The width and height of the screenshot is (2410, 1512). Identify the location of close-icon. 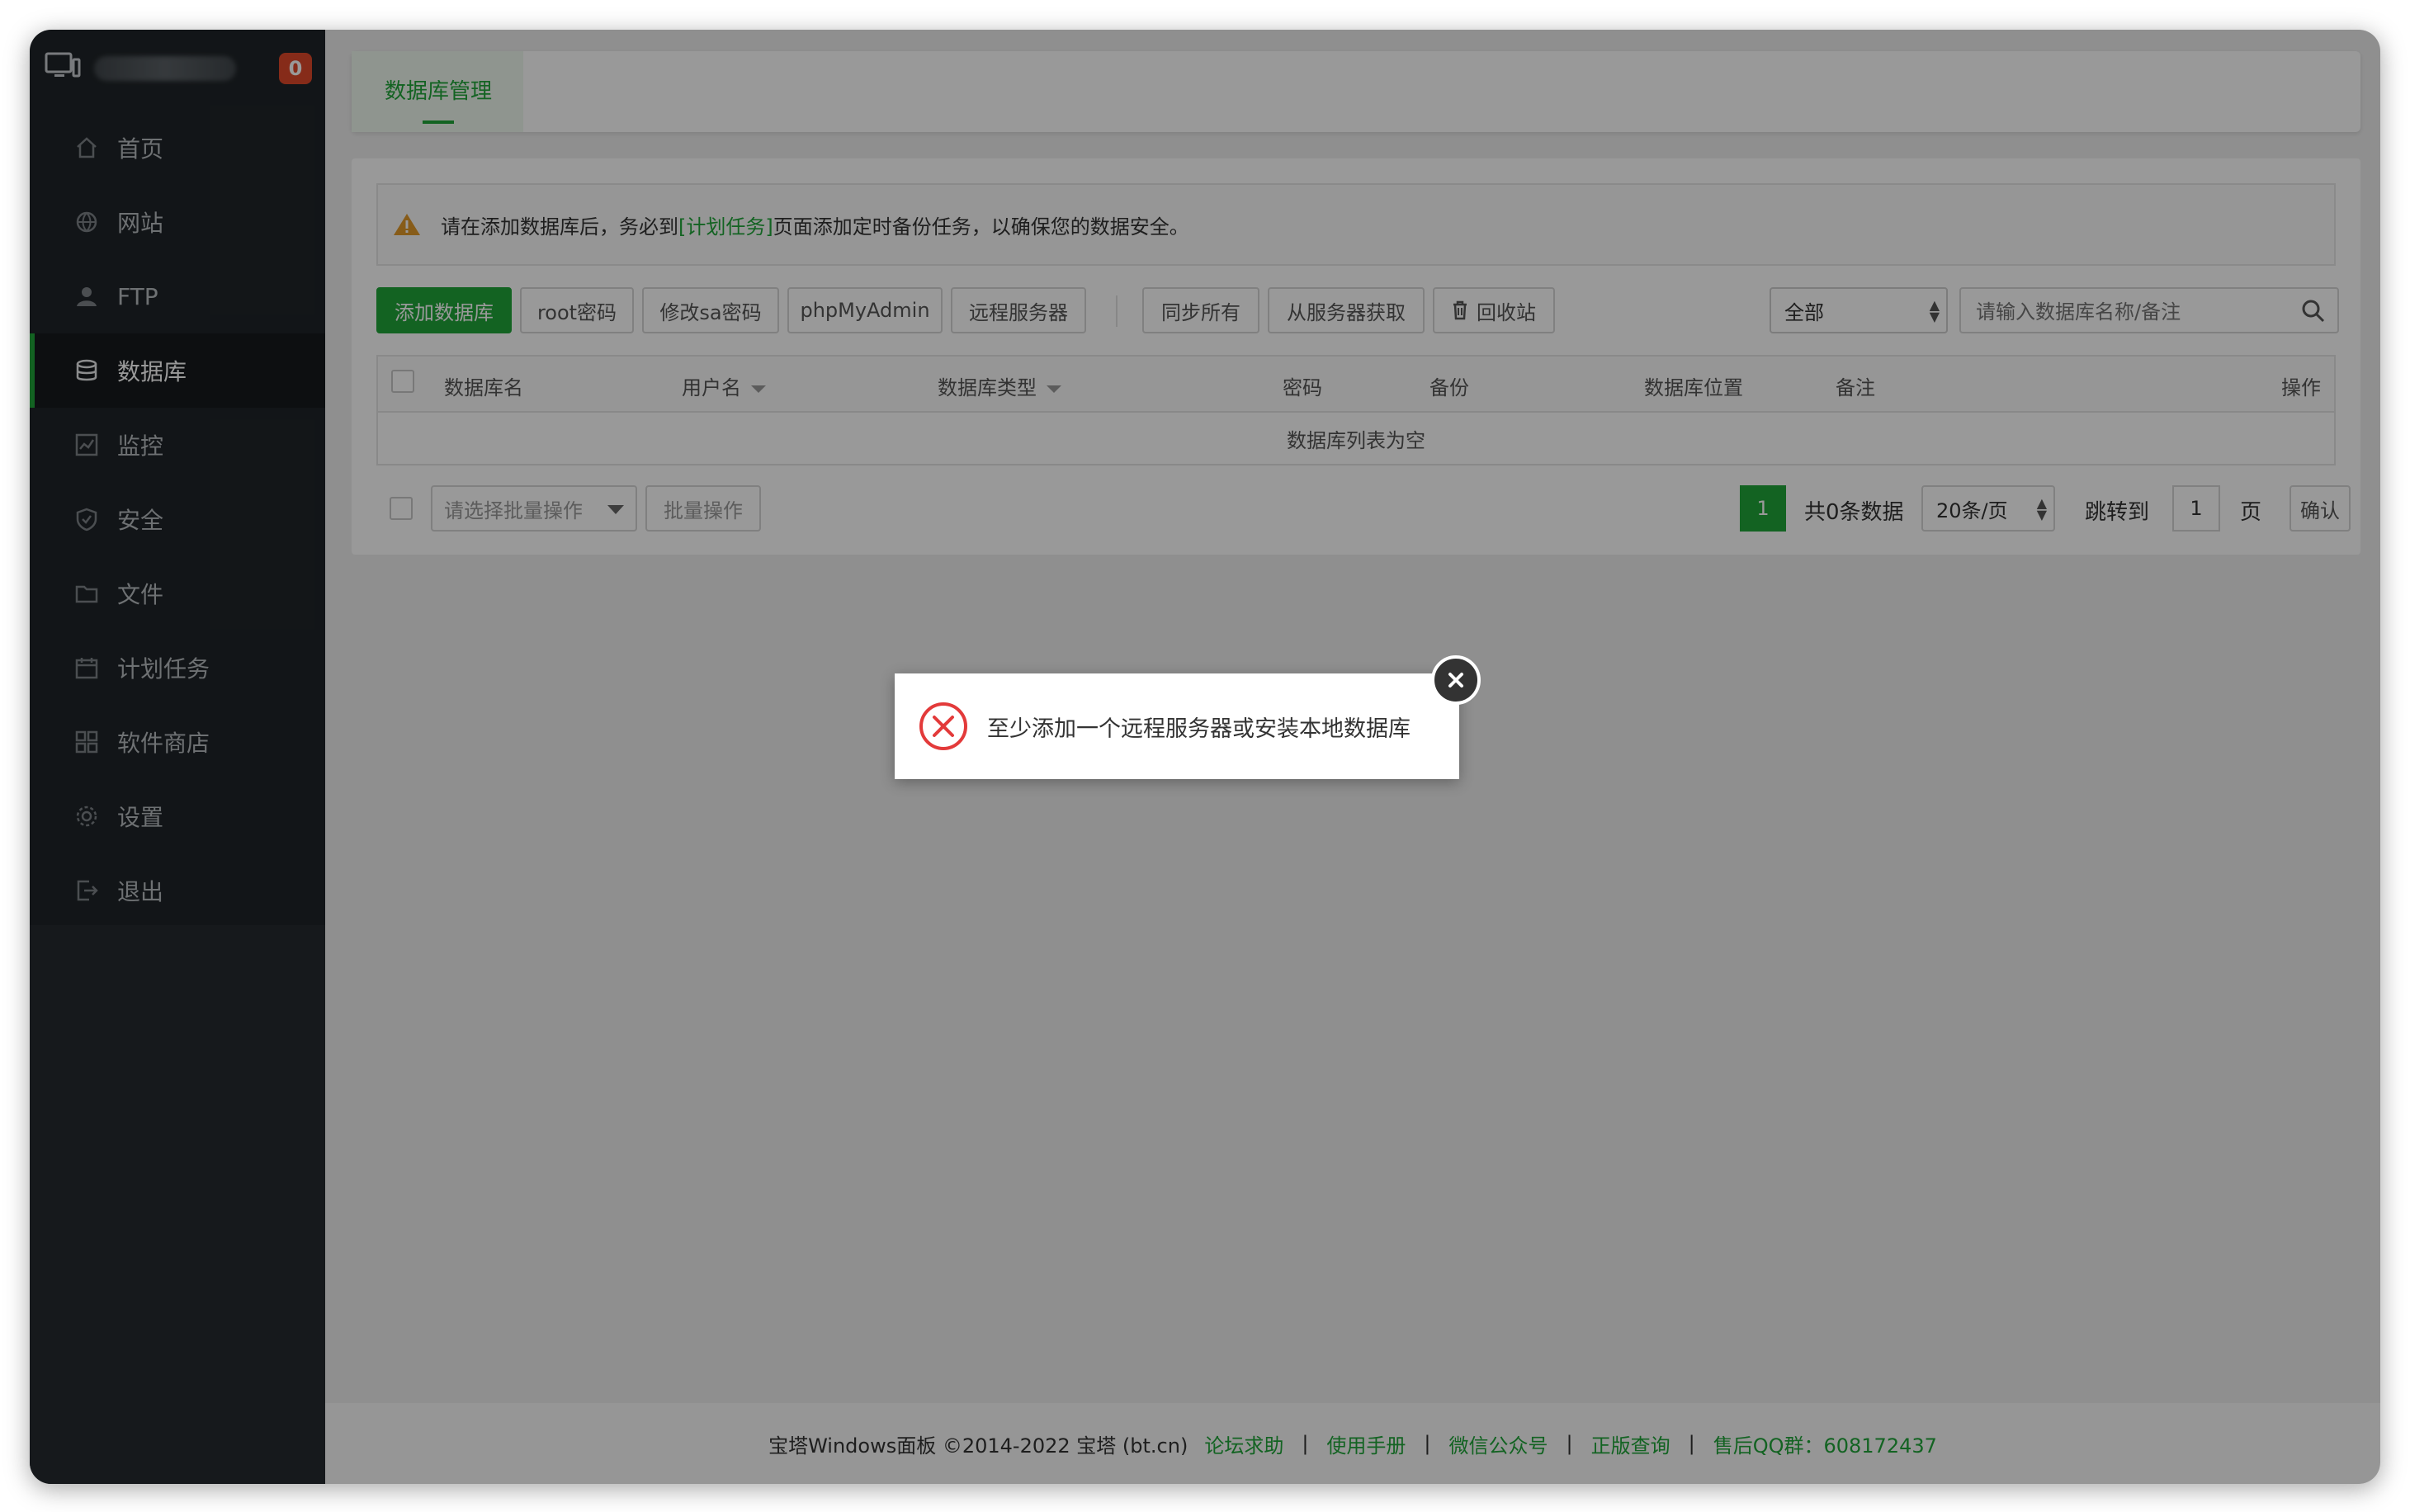
(1455, 680).